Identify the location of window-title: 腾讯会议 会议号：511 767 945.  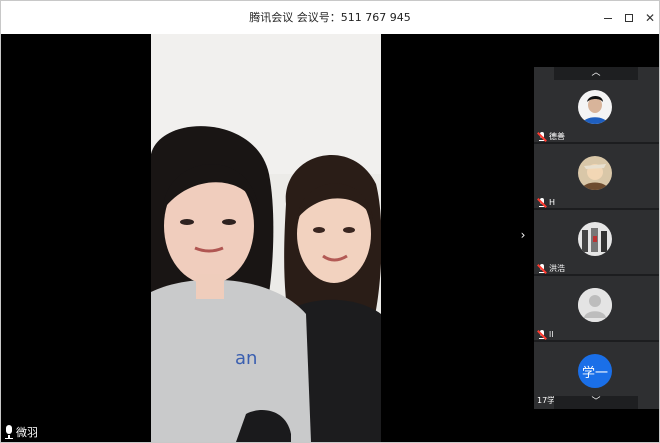
(330, 17).